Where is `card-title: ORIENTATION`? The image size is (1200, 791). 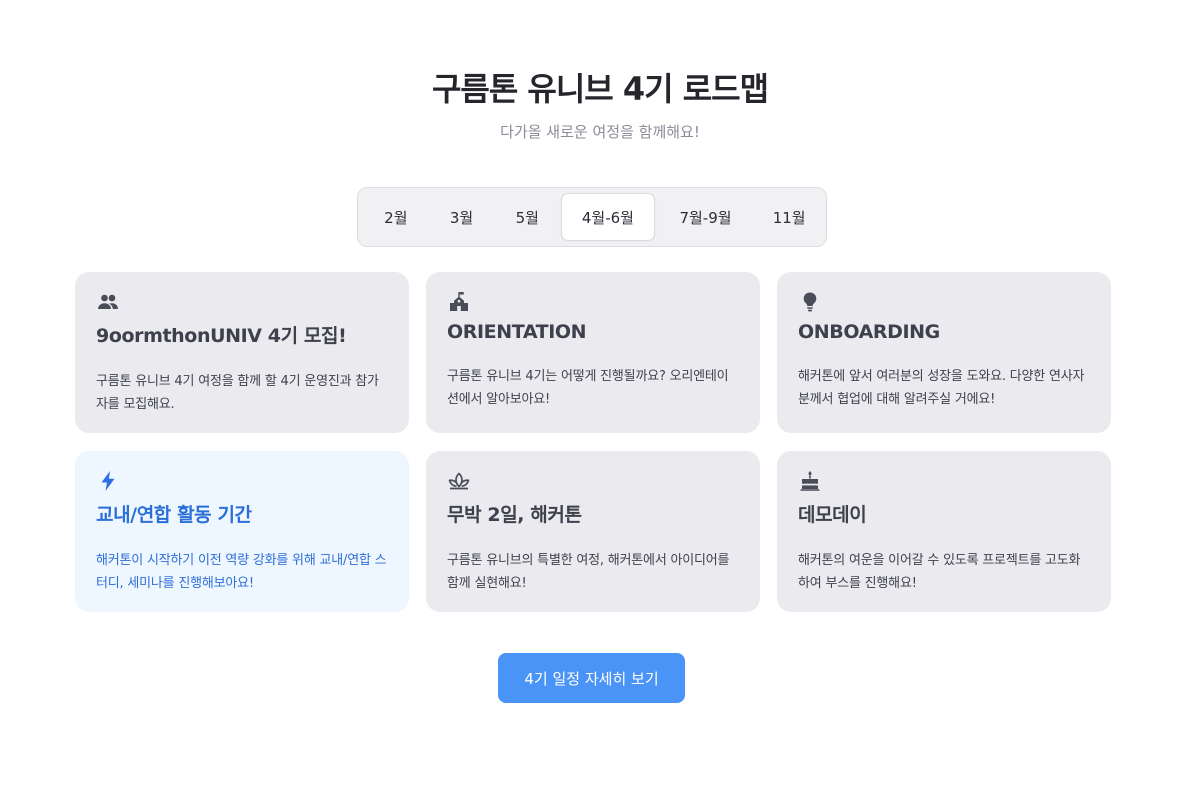 card-title: ORIENTATION is located at coordinates (517, 332).